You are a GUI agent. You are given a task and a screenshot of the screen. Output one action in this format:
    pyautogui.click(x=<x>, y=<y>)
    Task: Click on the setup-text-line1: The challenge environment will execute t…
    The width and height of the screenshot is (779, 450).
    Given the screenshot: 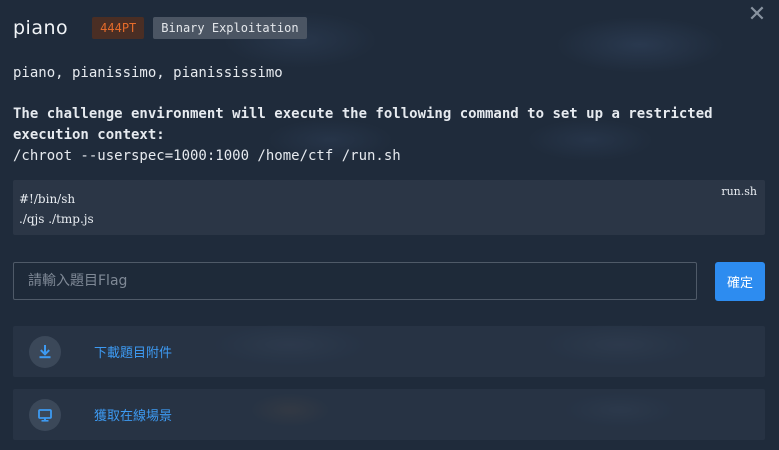 What is the action you would take?
    pyautogui.click(x=363, y=114)
    